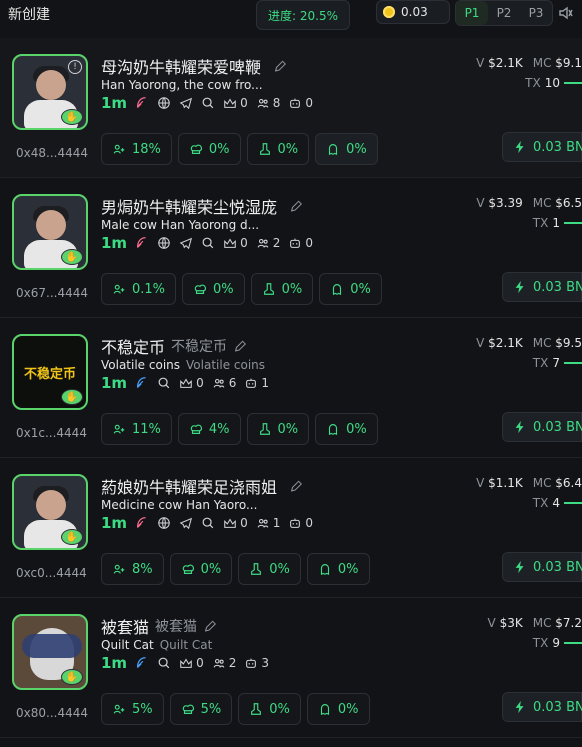 This screenshot has width=582, height=747. Describe the element at coordinates (139, 289) in the screenshot. I see `metric-holders: 0.1%` at that location.